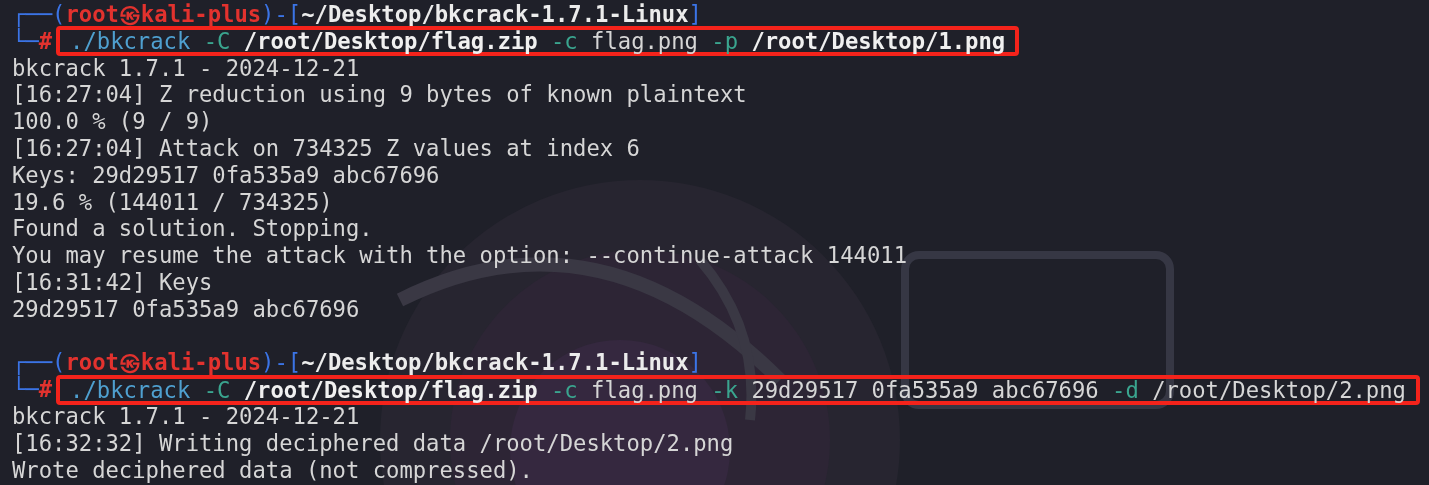 The image size is (1429, 485). Describe the element at coordinates (459, 255) in the screenshot. I see `output-line: You may resume the attack with the option: --continue-attack 144011` at that location.